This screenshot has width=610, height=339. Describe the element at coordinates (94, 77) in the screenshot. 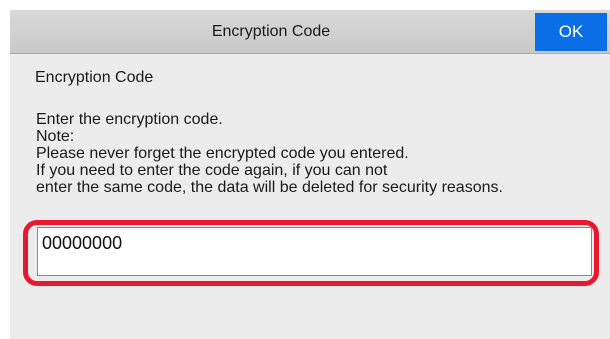

I see `section-label: Encryption Code` at that location.